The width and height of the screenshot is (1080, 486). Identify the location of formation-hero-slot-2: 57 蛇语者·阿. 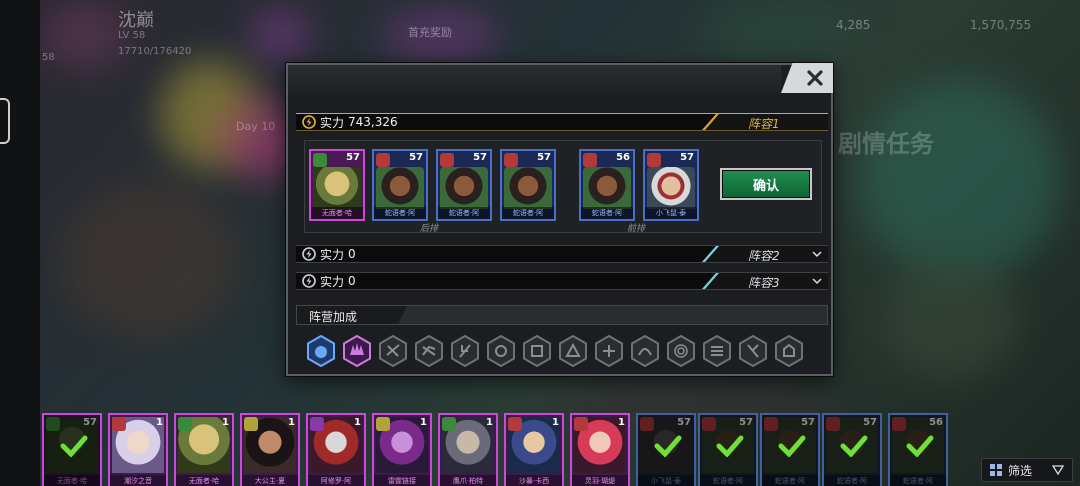
(400, 185).